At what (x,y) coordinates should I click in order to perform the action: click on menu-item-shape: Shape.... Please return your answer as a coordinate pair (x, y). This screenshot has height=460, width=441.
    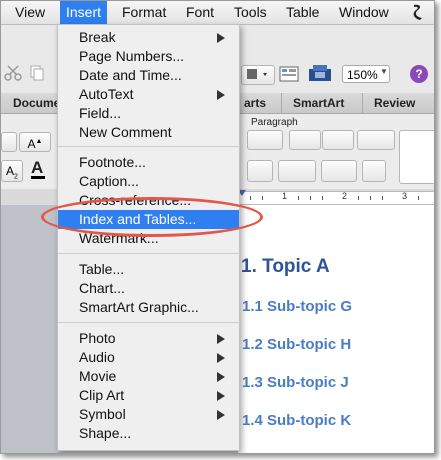
    Looking at the image, I should click on (148, 433).